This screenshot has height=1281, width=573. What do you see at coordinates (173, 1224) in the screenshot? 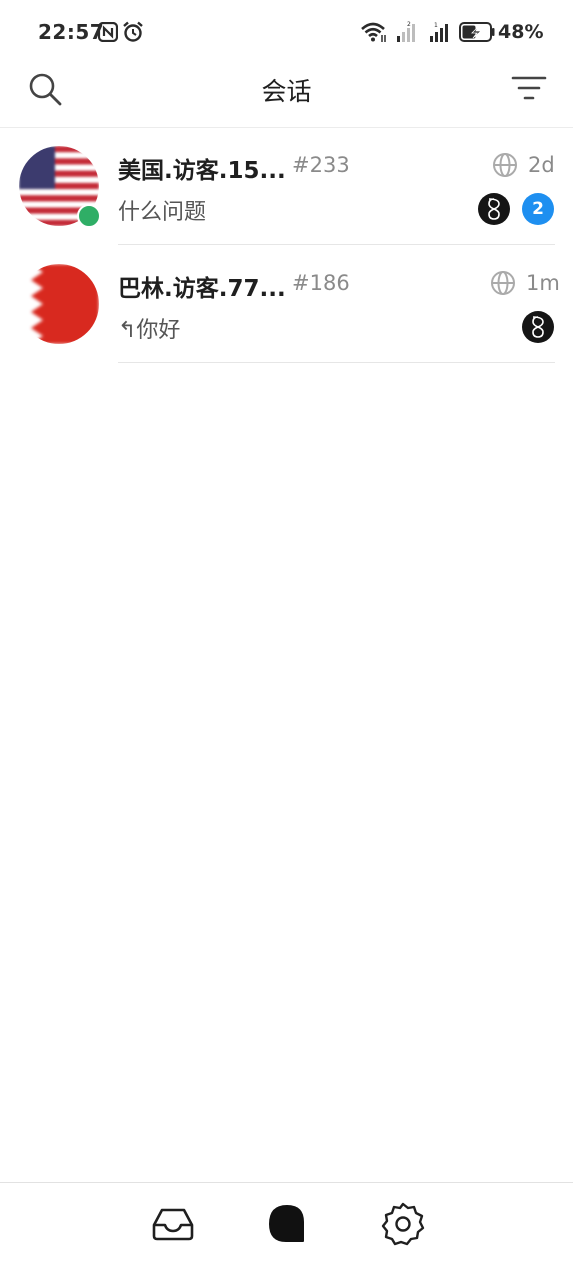
I see `inbox-icon` at bounding box center [173, 1224].